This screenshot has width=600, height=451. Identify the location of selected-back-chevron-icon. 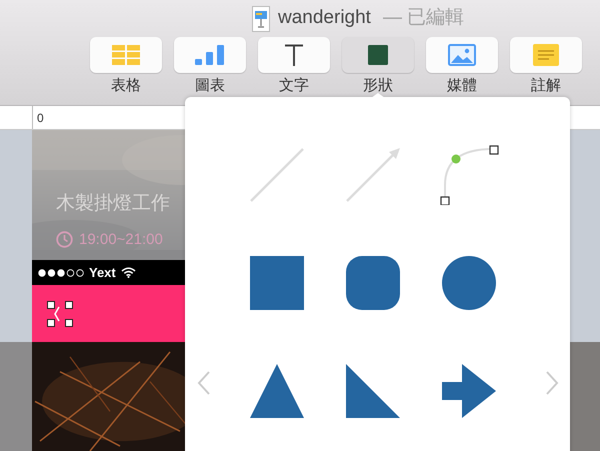
(60, 313).